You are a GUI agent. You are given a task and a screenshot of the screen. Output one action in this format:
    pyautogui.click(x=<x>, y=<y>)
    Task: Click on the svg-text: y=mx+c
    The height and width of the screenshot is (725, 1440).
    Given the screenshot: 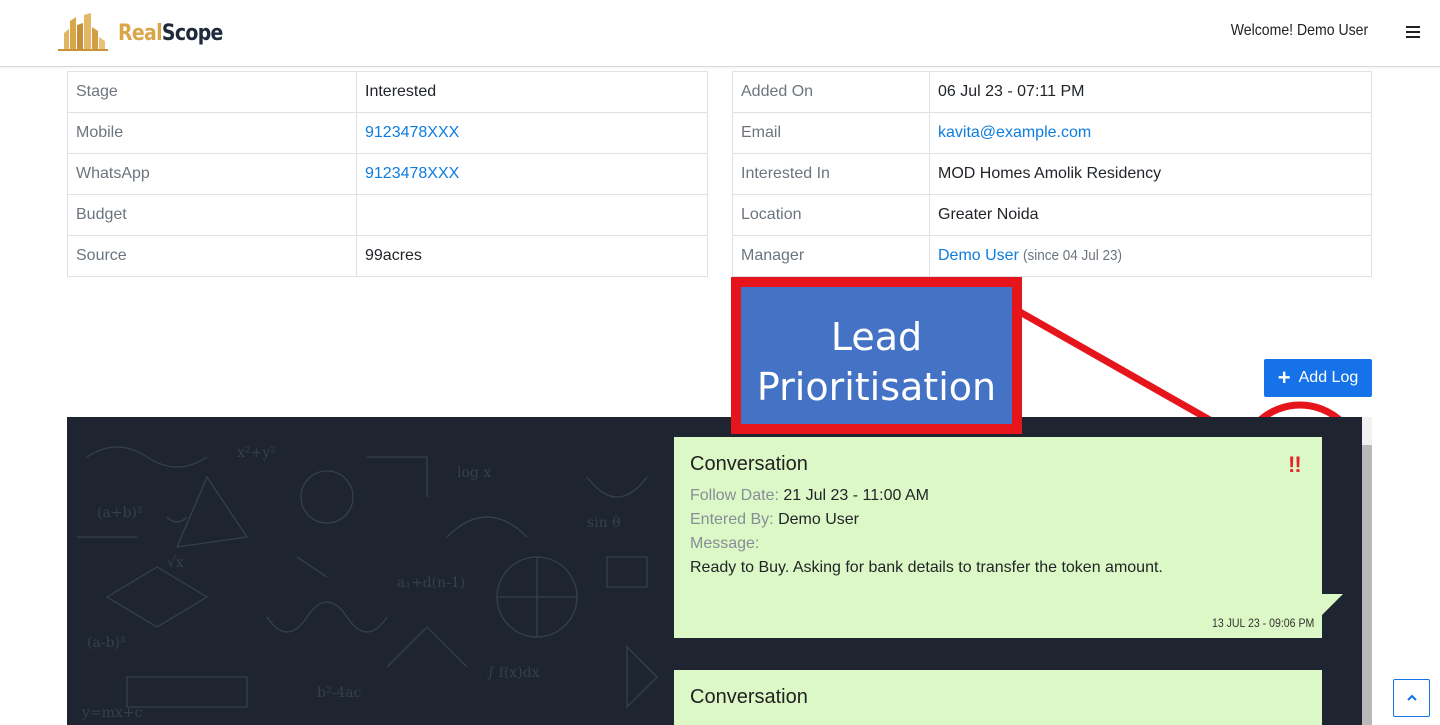 What is the action you would take?
    pyautogui.click(x=112, y=713)
    